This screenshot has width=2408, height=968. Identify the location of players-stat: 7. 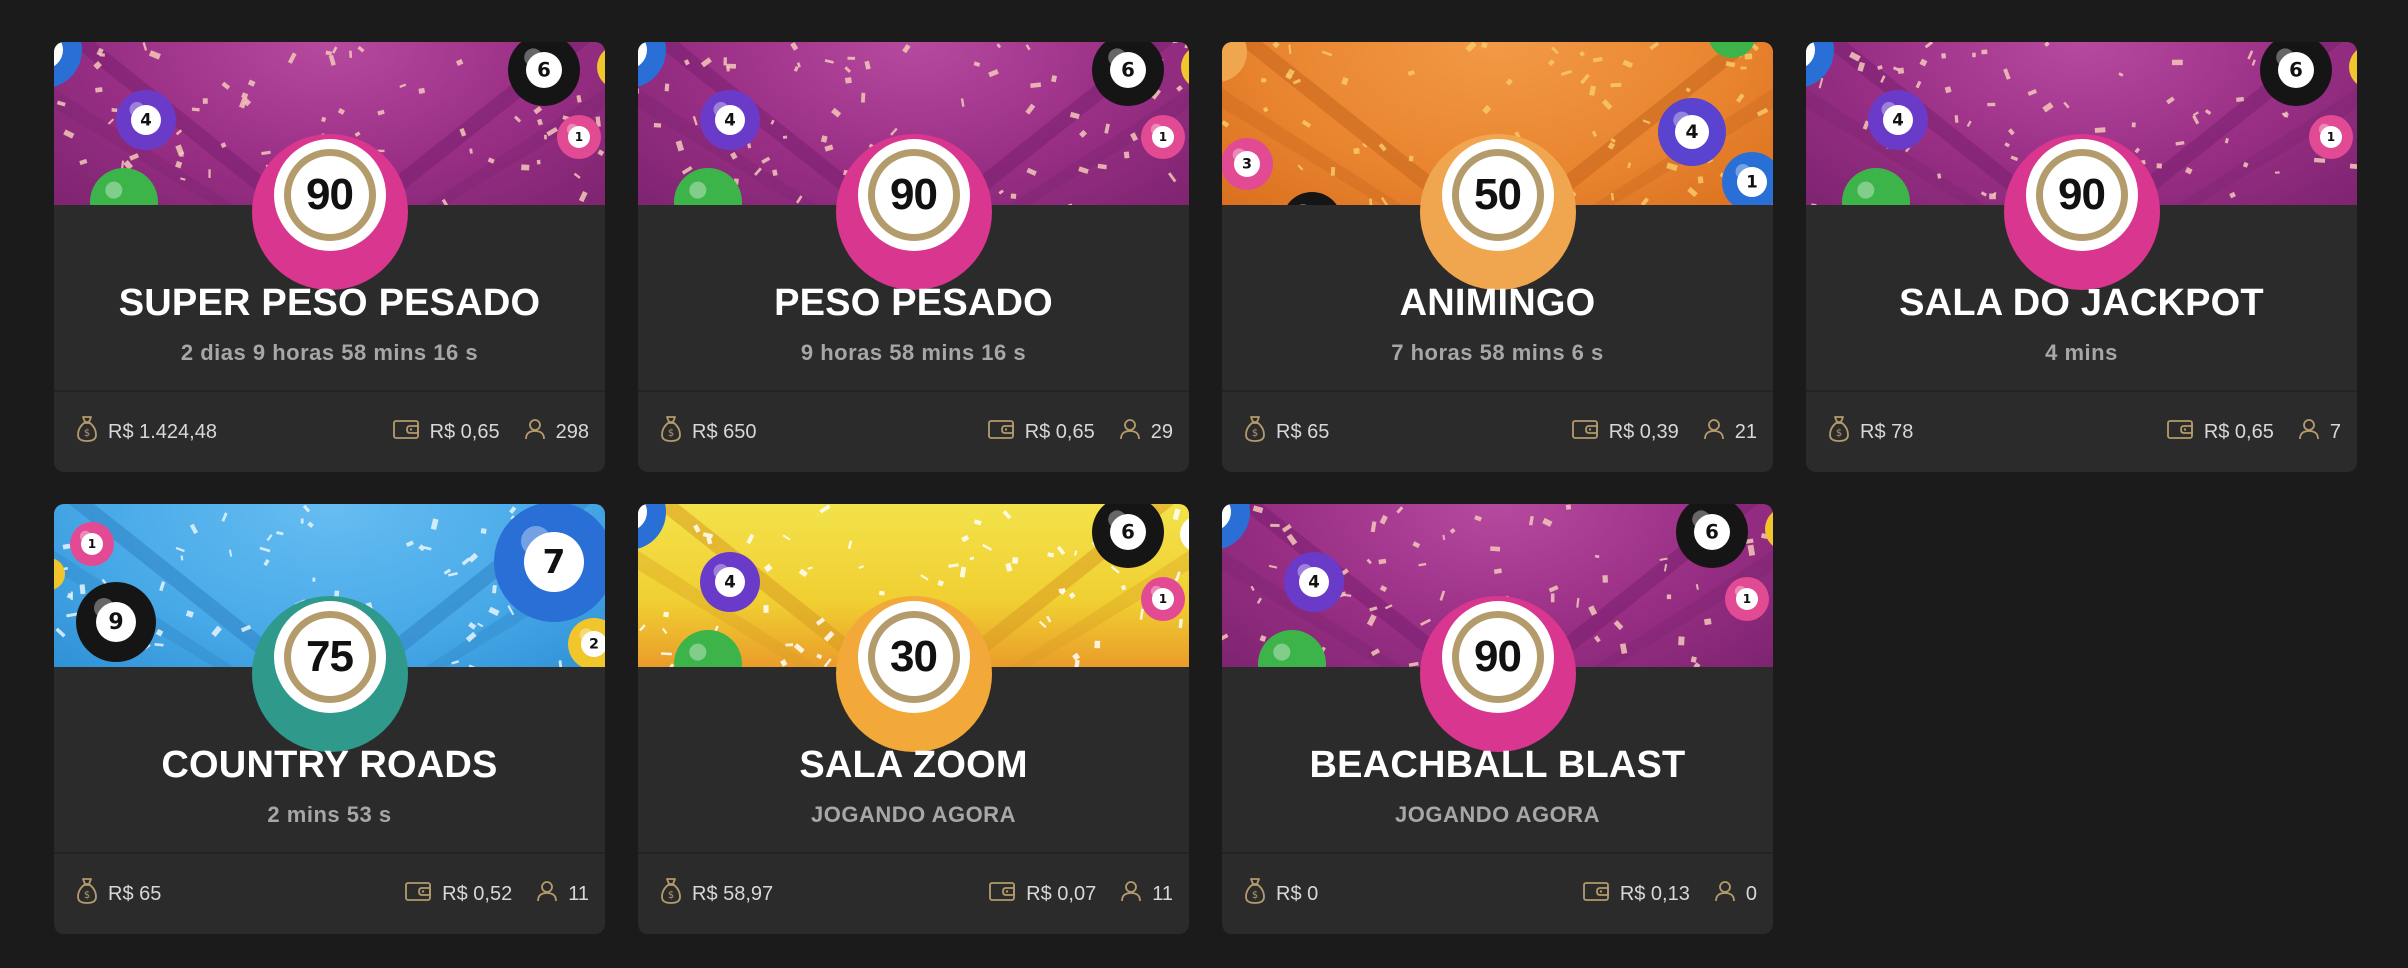
(2319, 432).